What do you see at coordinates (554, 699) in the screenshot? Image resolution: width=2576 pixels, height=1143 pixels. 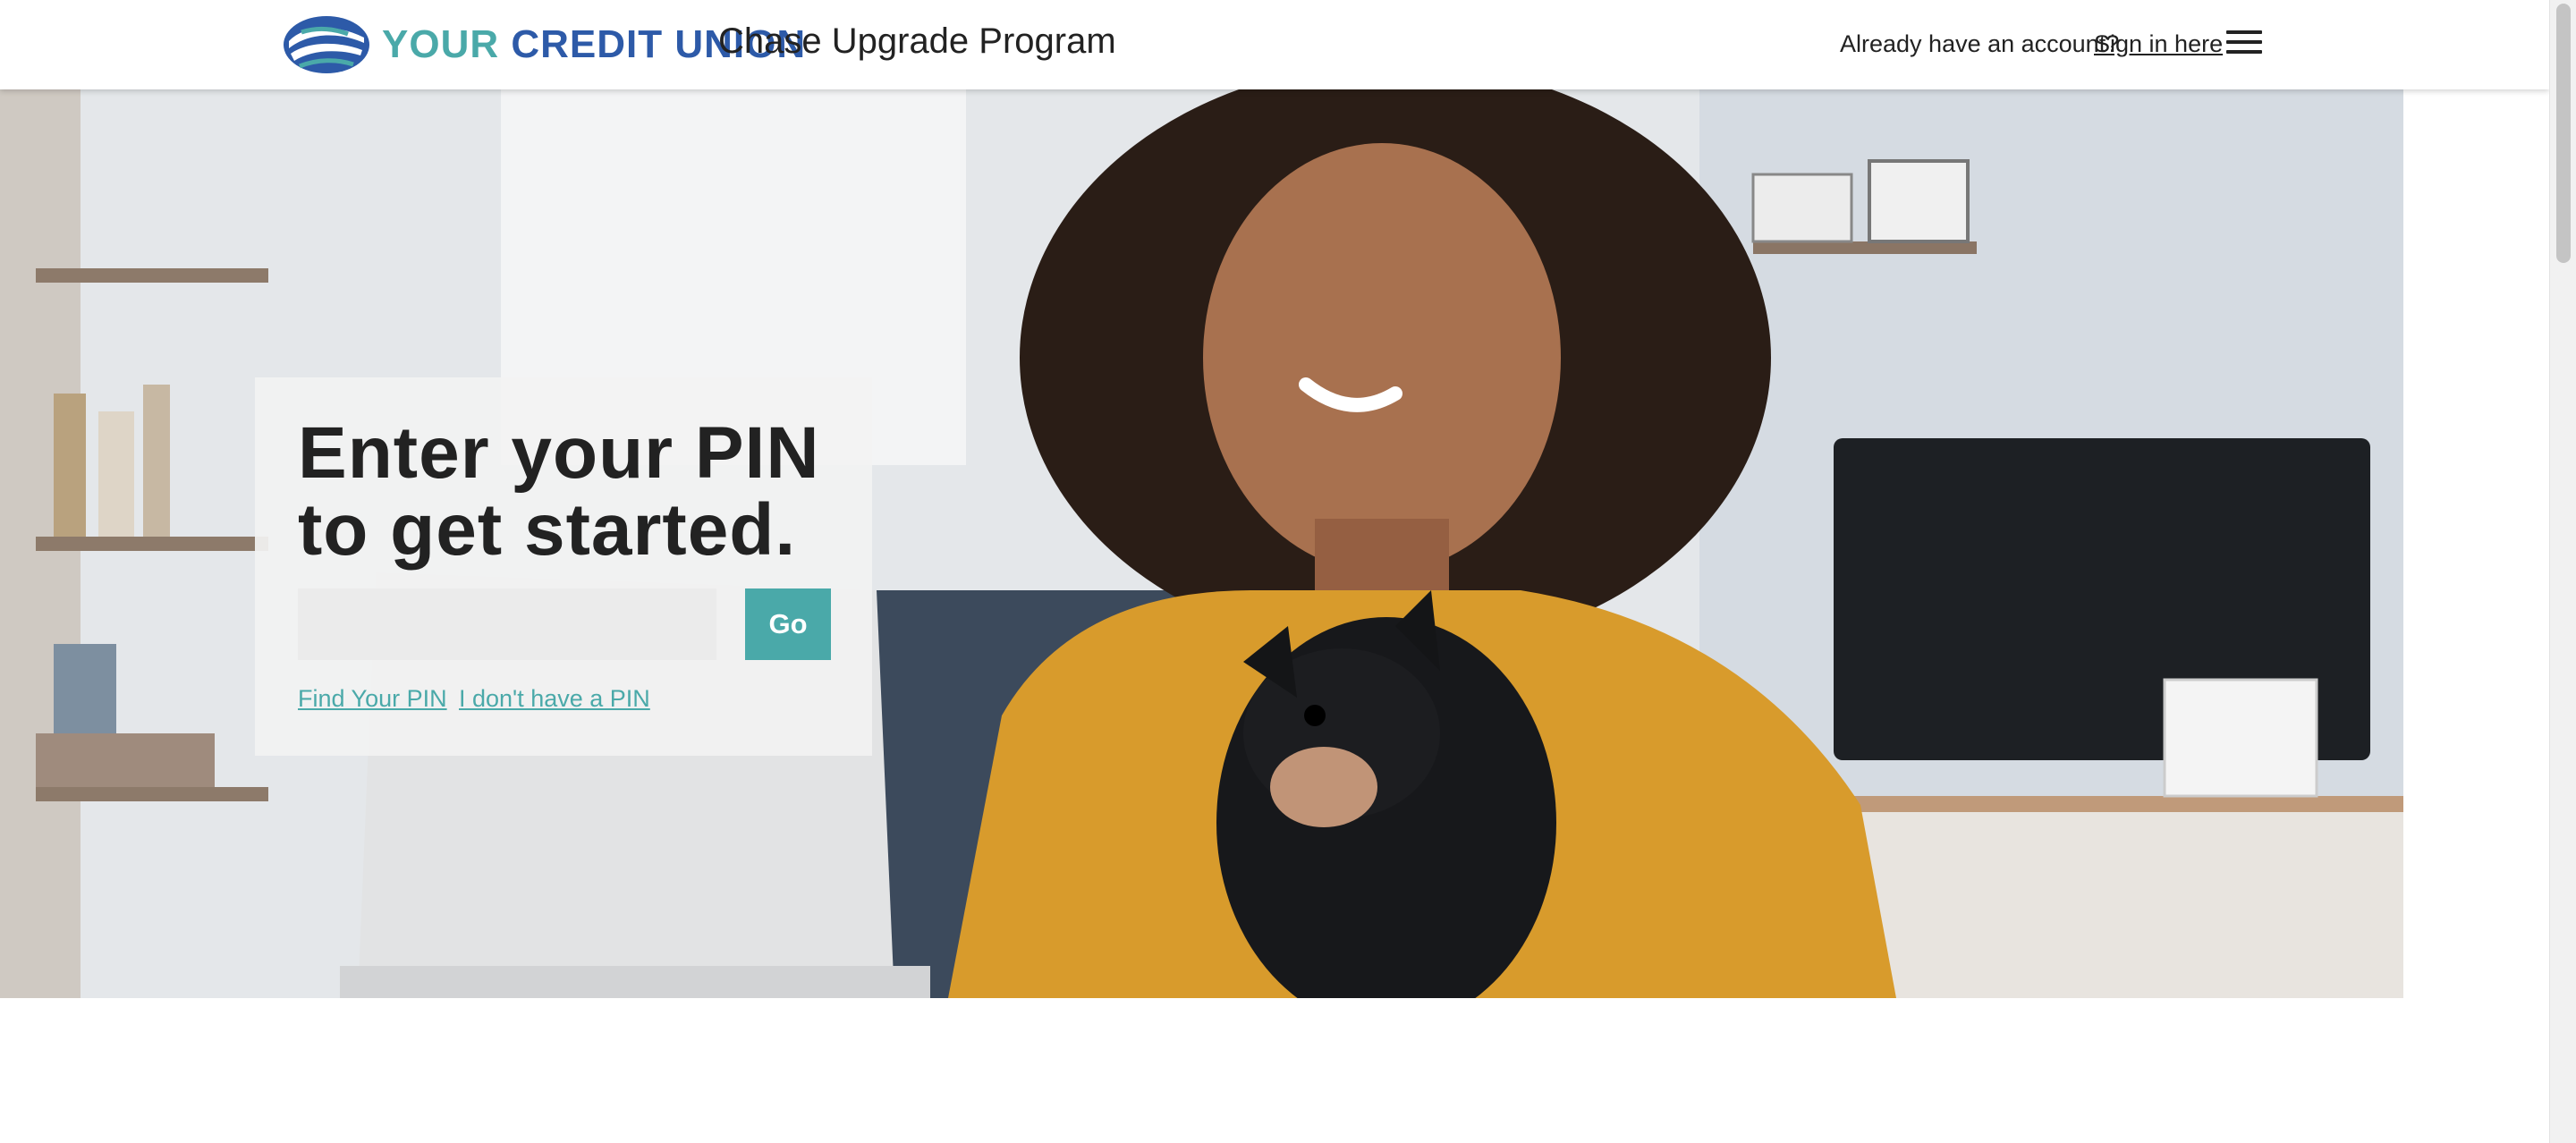 I see `no-pin-link: I don't have a PIN` at bounding box center [554, 699].